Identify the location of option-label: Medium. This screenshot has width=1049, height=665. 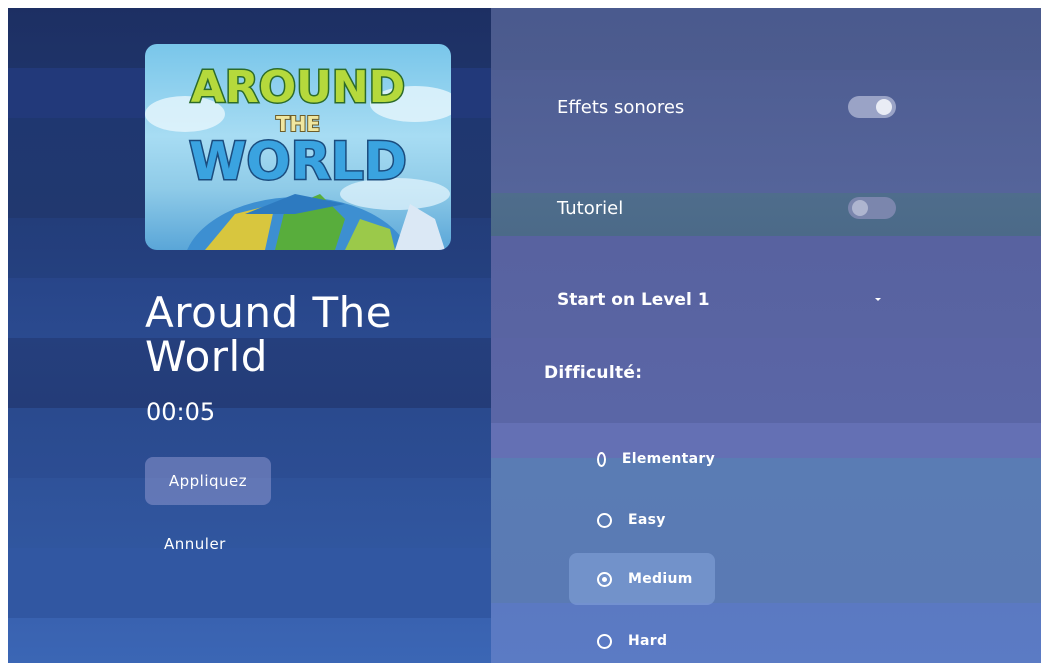
(660, 579).